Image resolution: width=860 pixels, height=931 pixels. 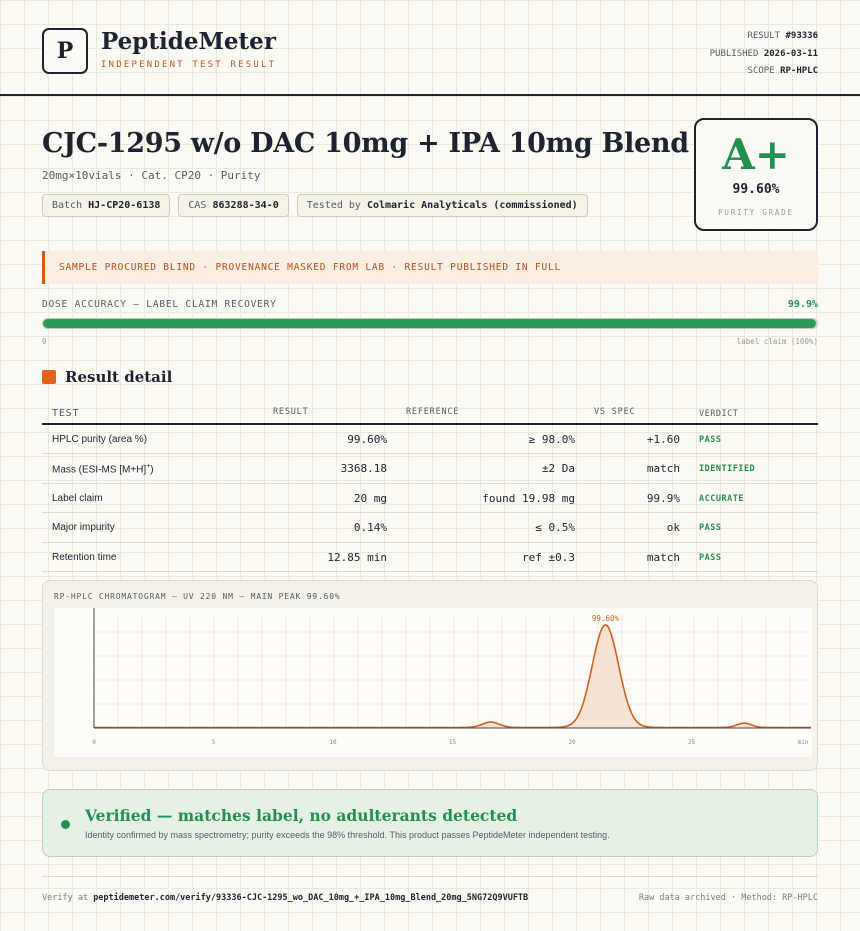 I want to click on cell-reference: ref ±0.3, so click(x=548, y=557).